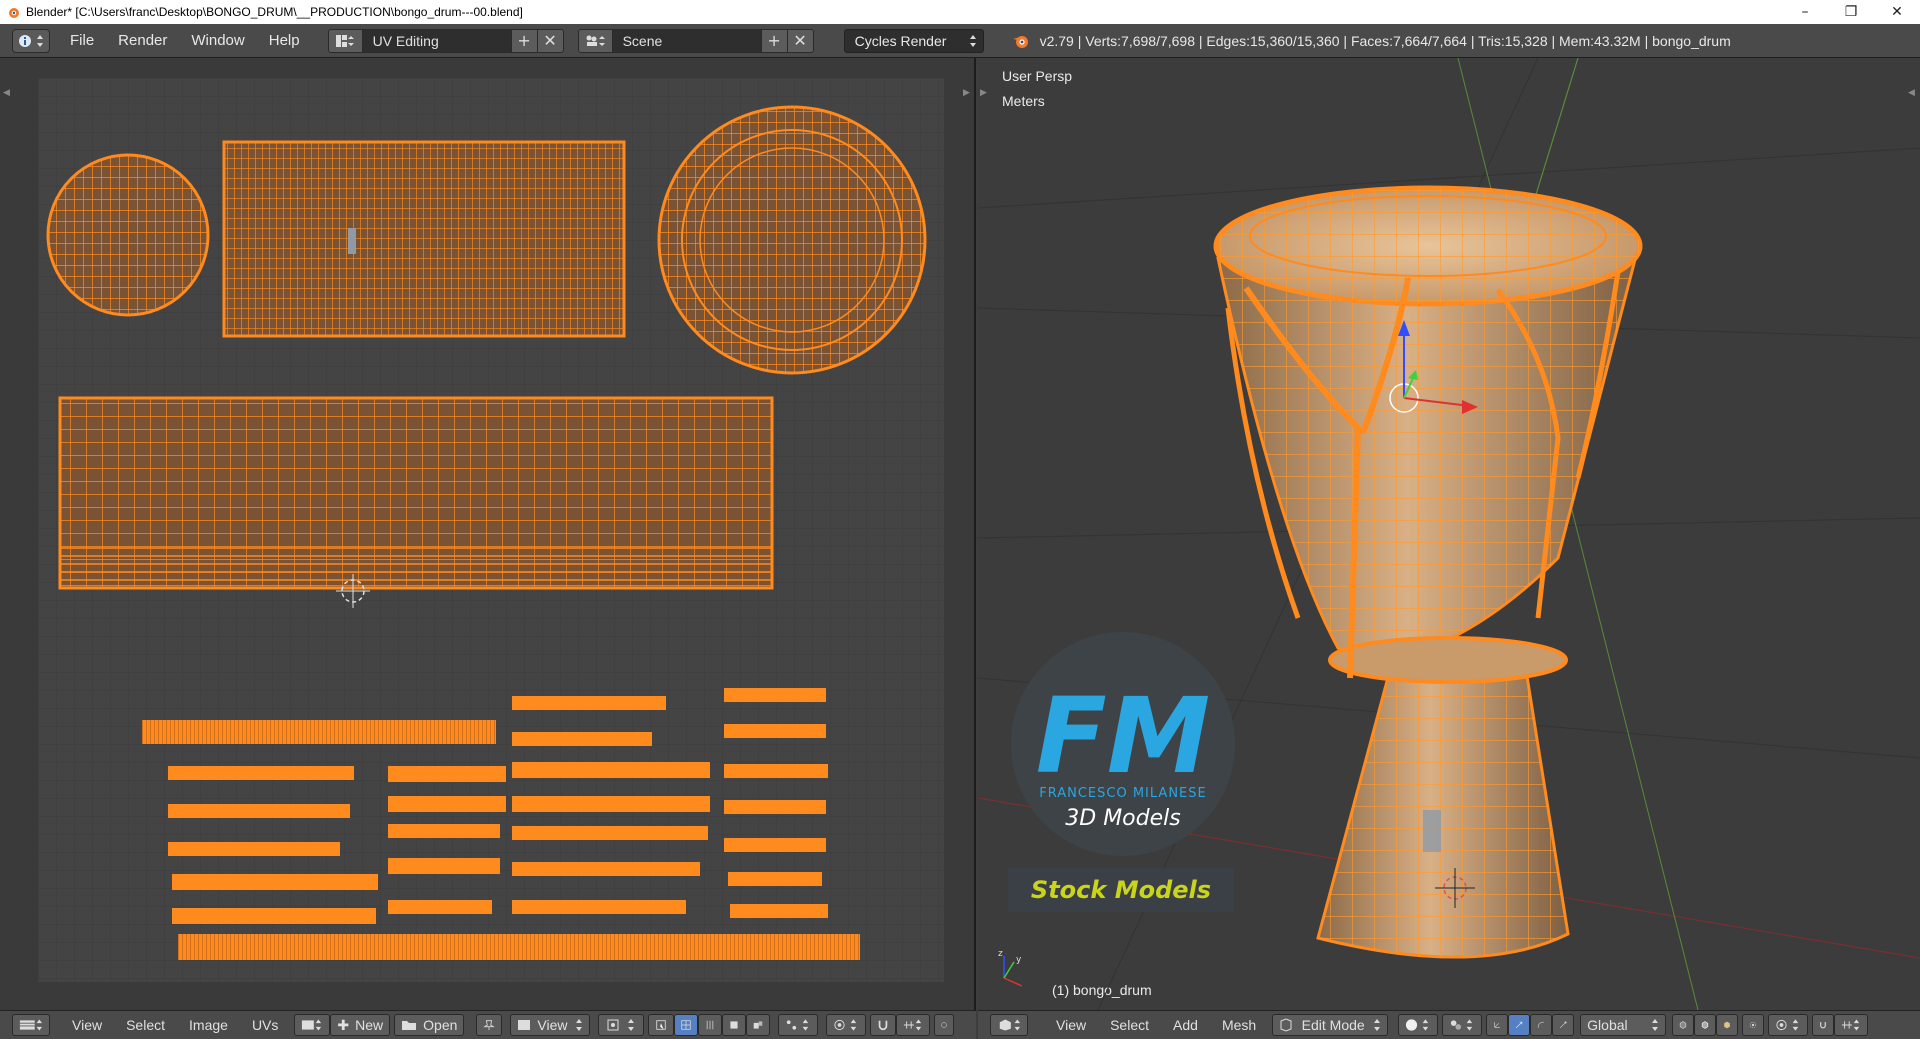 The width and height of the screenshot is (1920, 1039). What do you see at coordinates (142, 40) in the screenshot?
I see `menu-render: Render` at bounding box center [142, 40].